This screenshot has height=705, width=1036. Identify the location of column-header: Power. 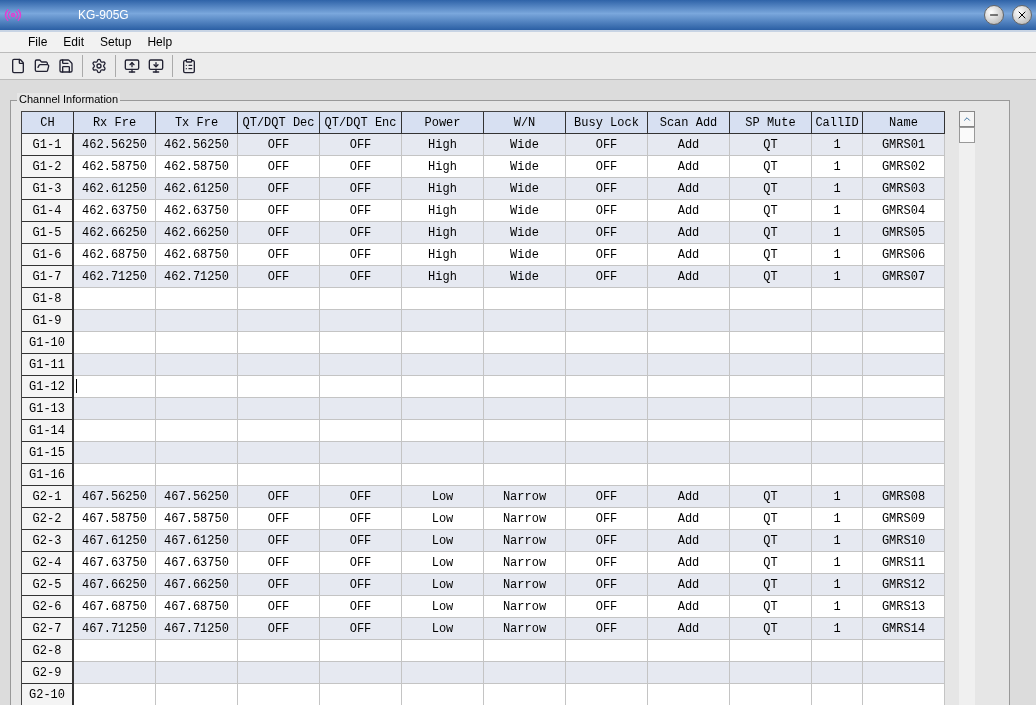
(443, 123).